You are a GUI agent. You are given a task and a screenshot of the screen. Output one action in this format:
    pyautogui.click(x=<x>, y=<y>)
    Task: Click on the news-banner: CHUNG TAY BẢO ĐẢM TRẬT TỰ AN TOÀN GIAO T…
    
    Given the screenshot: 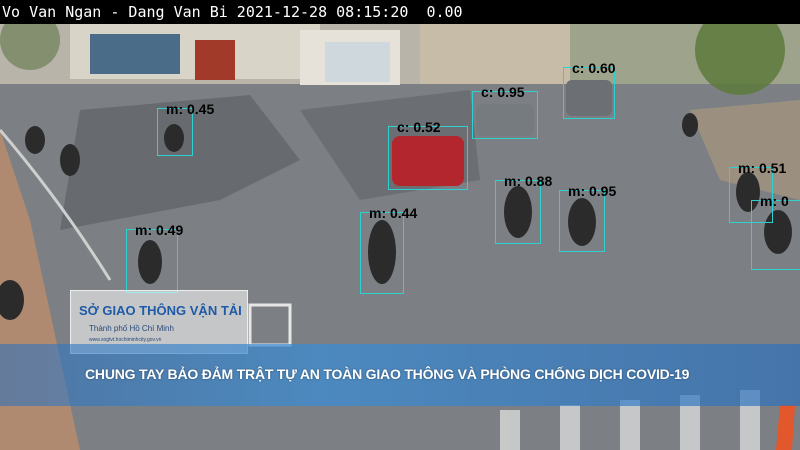 What is the action you would take?
    pyautogui.click(x=400, y=375)
    